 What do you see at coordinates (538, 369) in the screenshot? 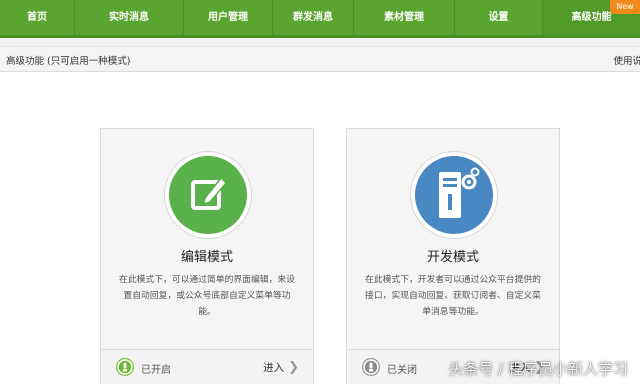
I see `watermark: 头条号 / 程序员小新人学习` at bounding box center [538, 369].